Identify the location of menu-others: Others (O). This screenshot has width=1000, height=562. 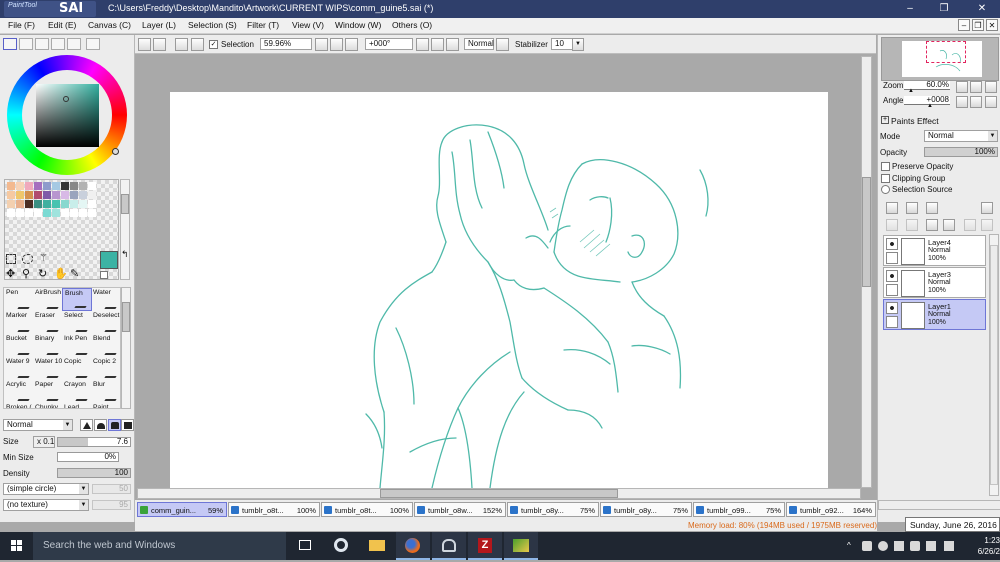
(412, 25).